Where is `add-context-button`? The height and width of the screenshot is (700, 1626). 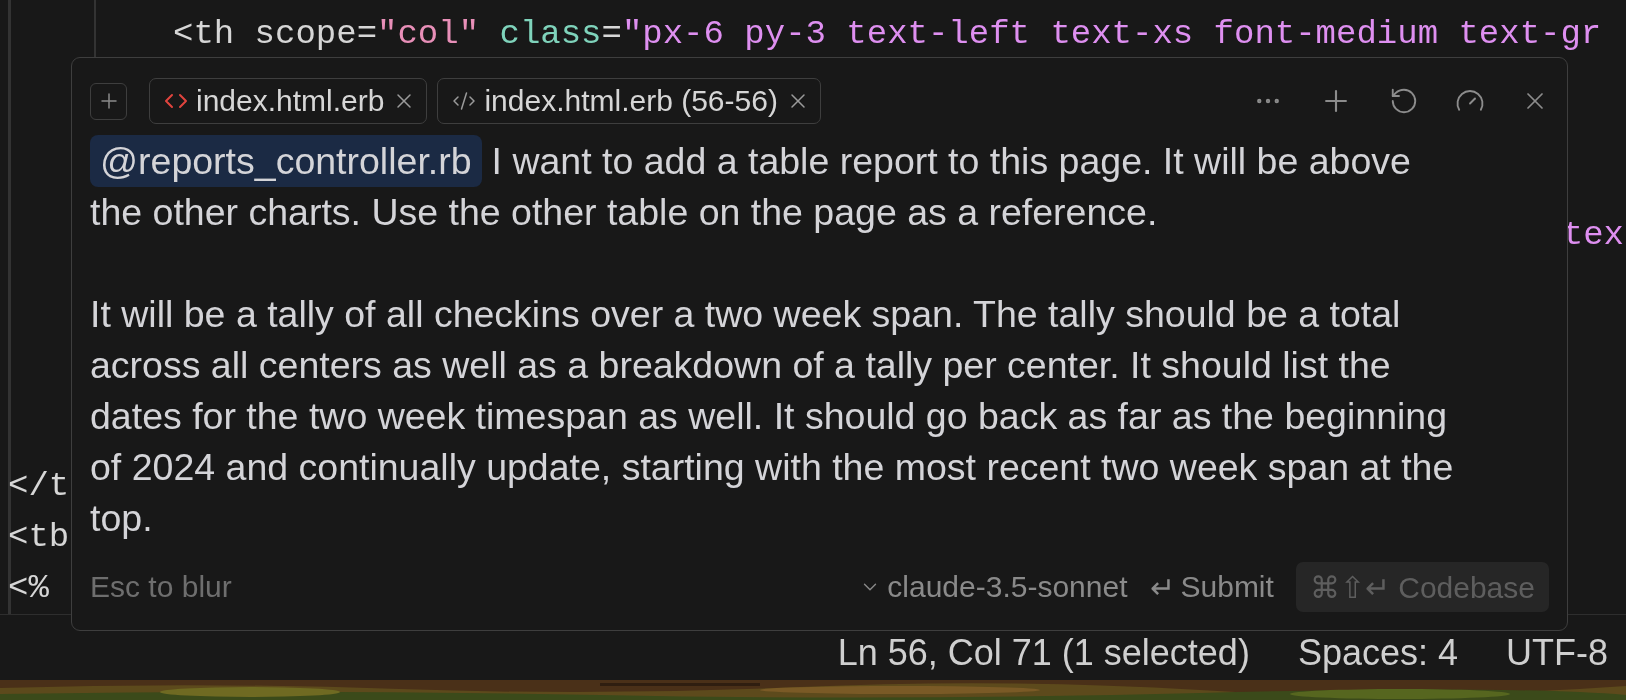
add-context-button is located at coordinates (108, 101).